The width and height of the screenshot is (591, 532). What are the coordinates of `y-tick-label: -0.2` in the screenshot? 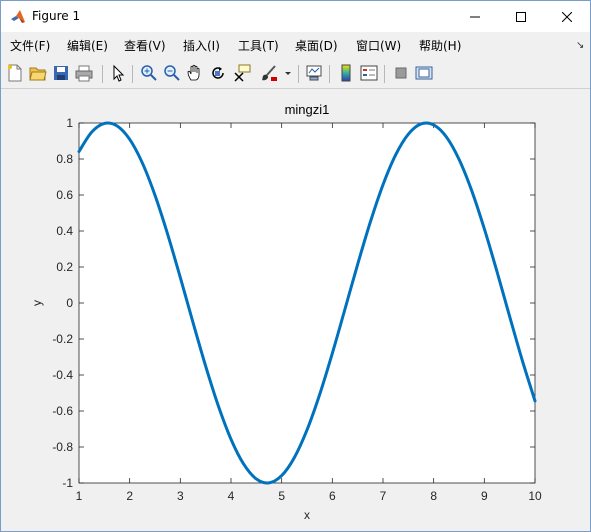 It's located at (62, 339).